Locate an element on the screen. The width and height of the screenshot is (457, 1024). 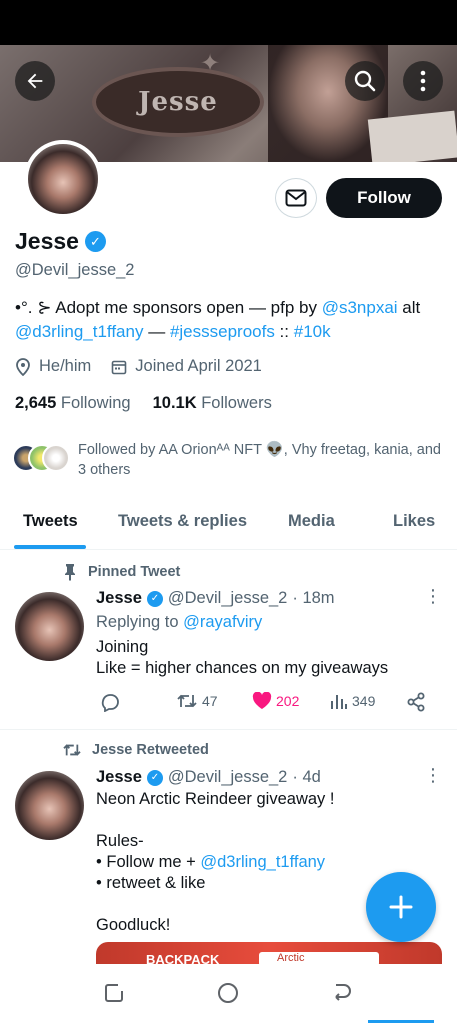
profile-meta: He/him Joined April 2021 is located at coordinates (138, 366).